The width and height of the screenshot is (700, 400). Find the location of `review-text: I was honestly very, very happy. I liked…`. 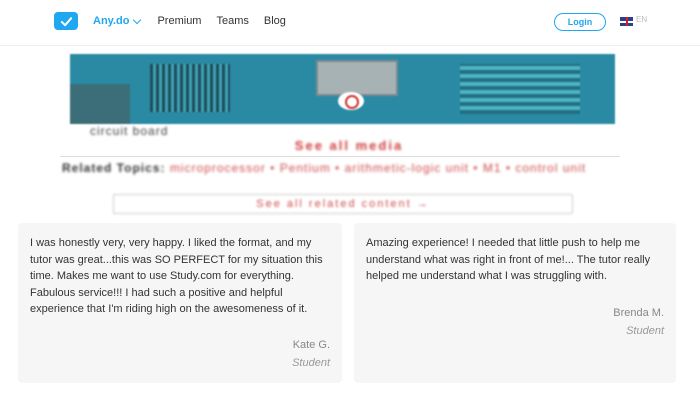

review-text: I was honestly very, very happy. I liked… is located at coordinates (176, 276).